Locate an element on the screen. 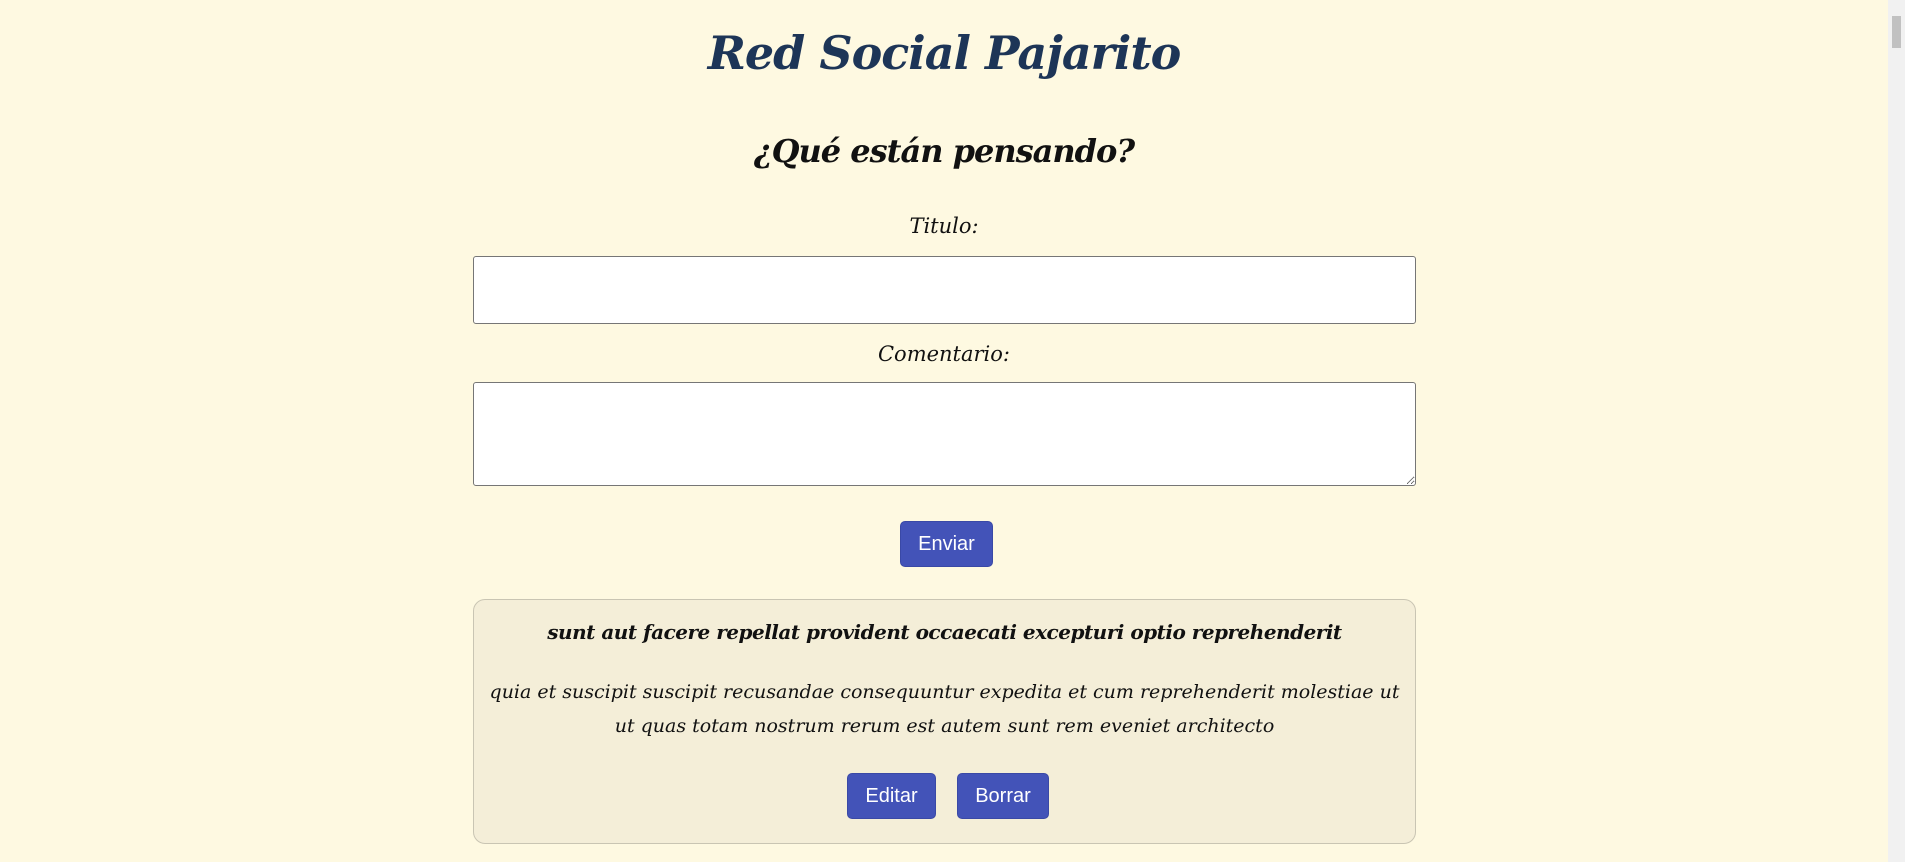 The image size is (1905, 862). site-title: Red Social Pajarito is located at coordinates (944, 53).